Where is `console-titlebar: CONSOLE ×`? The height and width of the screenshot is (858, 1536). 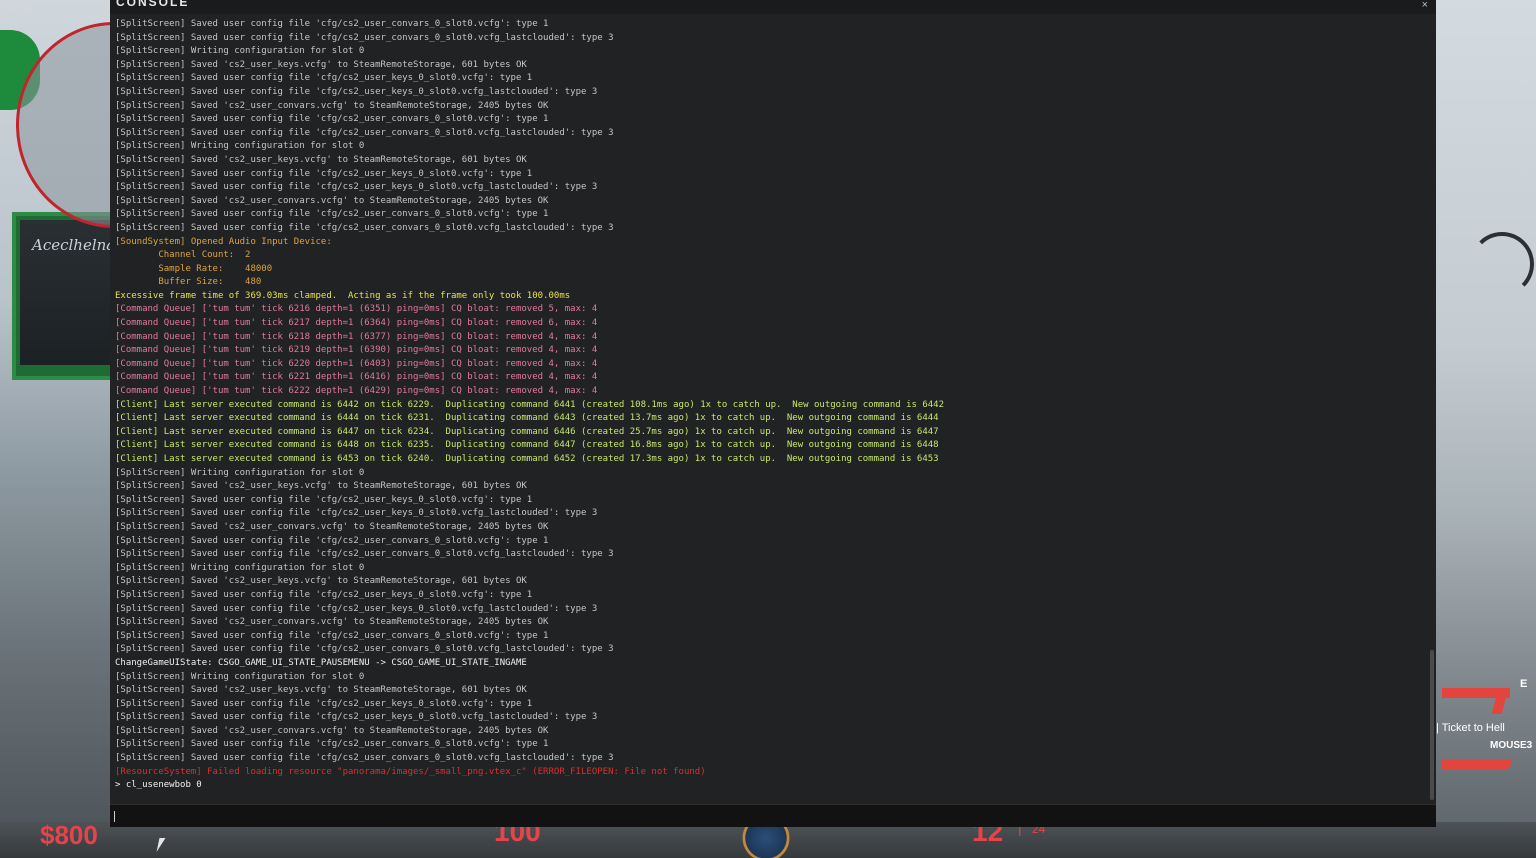 console-titlebar: CONSOLE × is located at coordinates (773, 7).